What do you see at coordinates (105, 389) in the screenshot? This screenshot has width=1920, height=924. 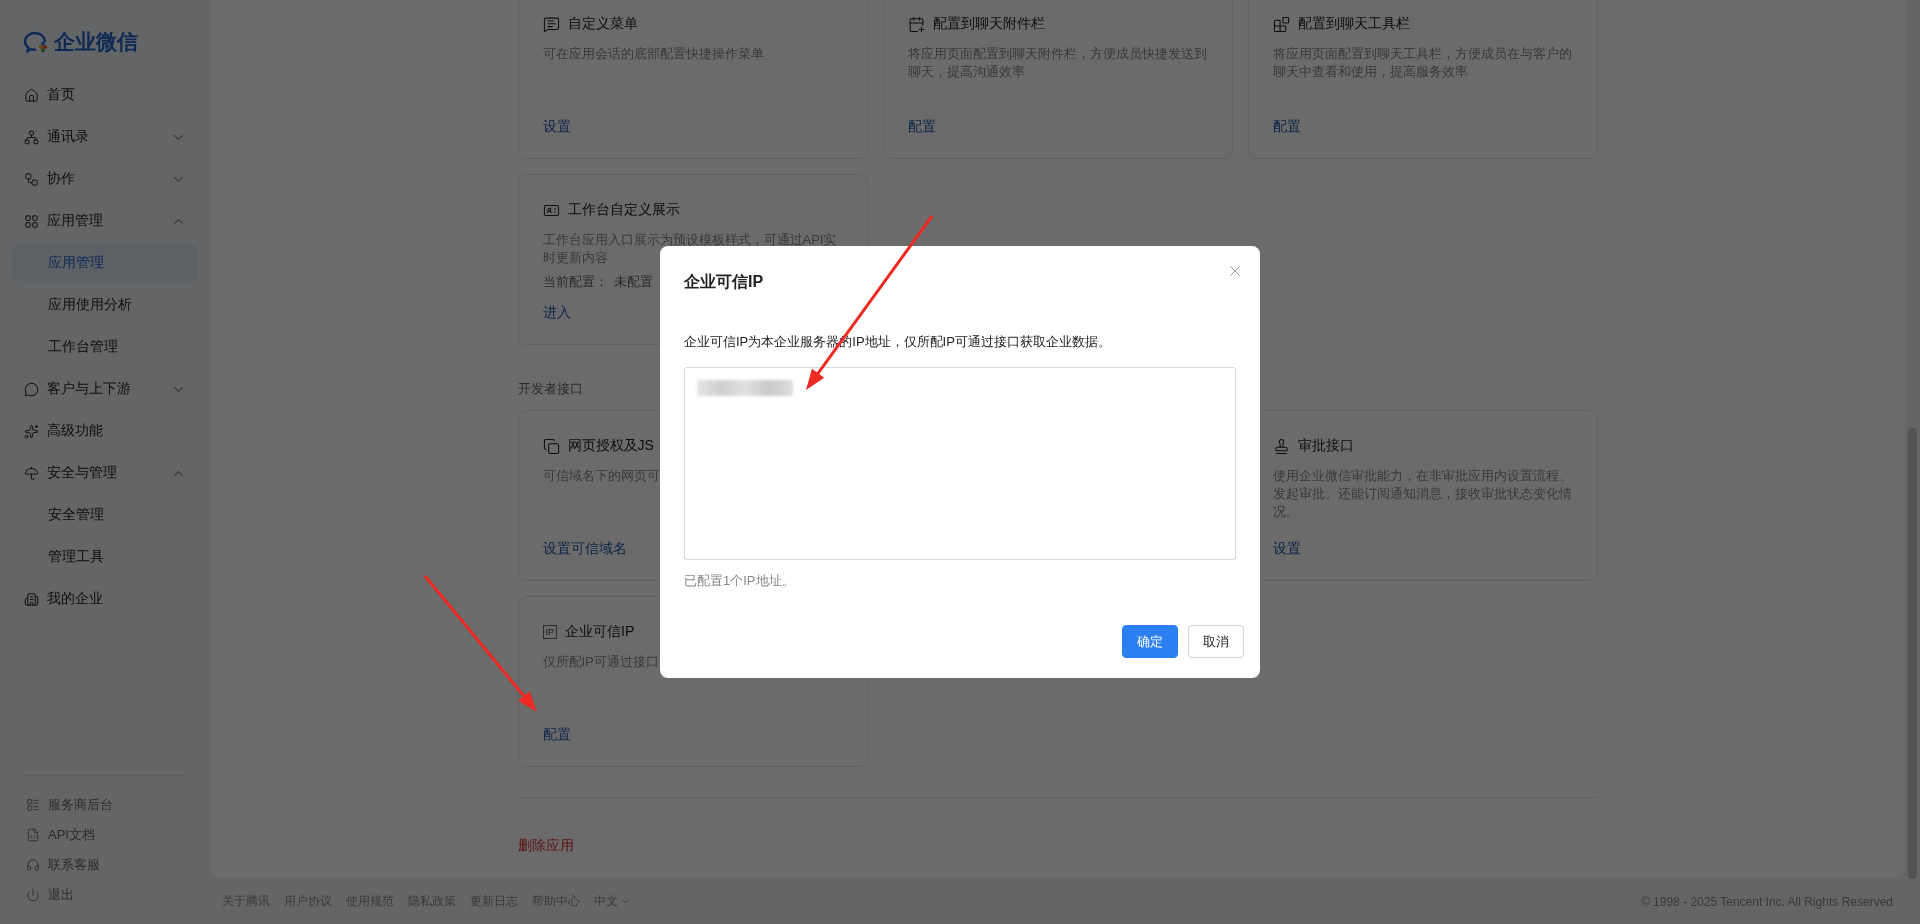 I see `nav-item: 客户与上下游` at bounding box center [105, 389].